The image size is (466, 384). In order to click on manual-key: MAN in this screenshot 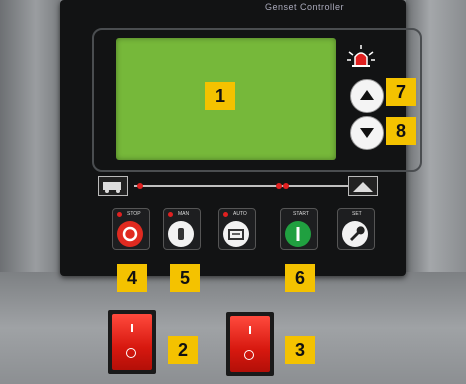, I will do `click(182, 229)`.